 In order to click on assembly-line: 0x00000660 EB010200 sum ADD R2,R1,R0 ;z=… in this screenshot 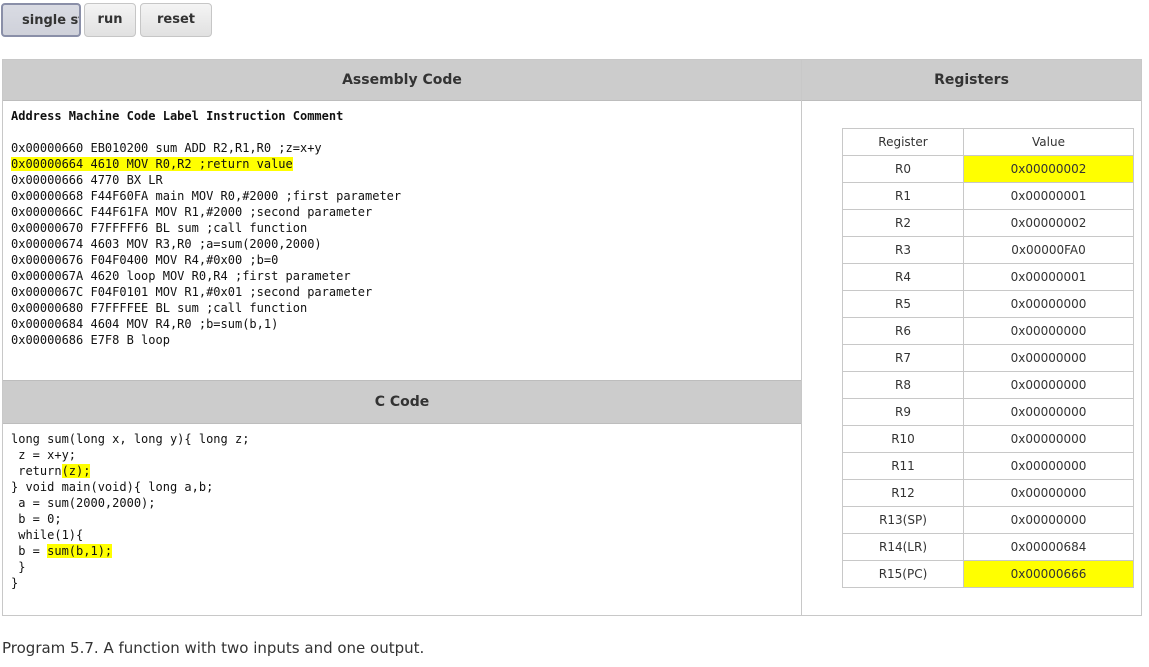, I will do `click(206, 148)`.